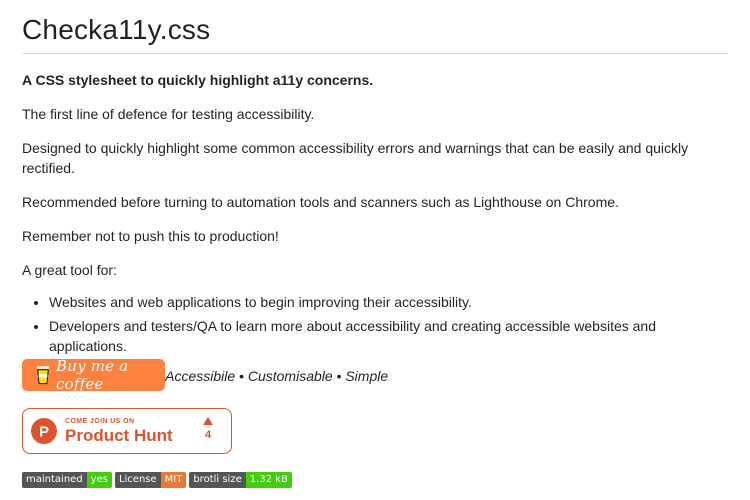  I want to click on product-hunt-badge: P COME JOIN US ON Product Hunt 4, so click(127, 431).